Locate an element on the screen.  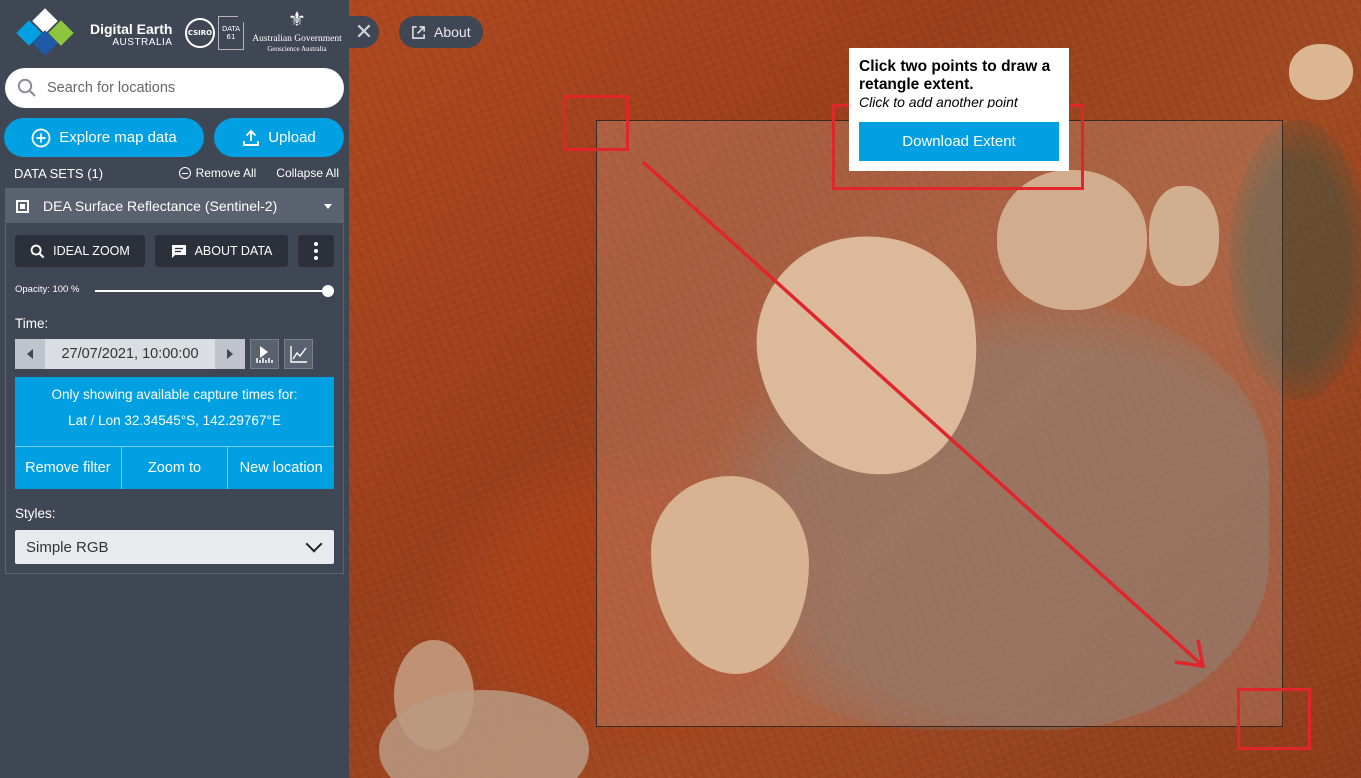
arrow-left-icon is located at coordinates (30, 354).